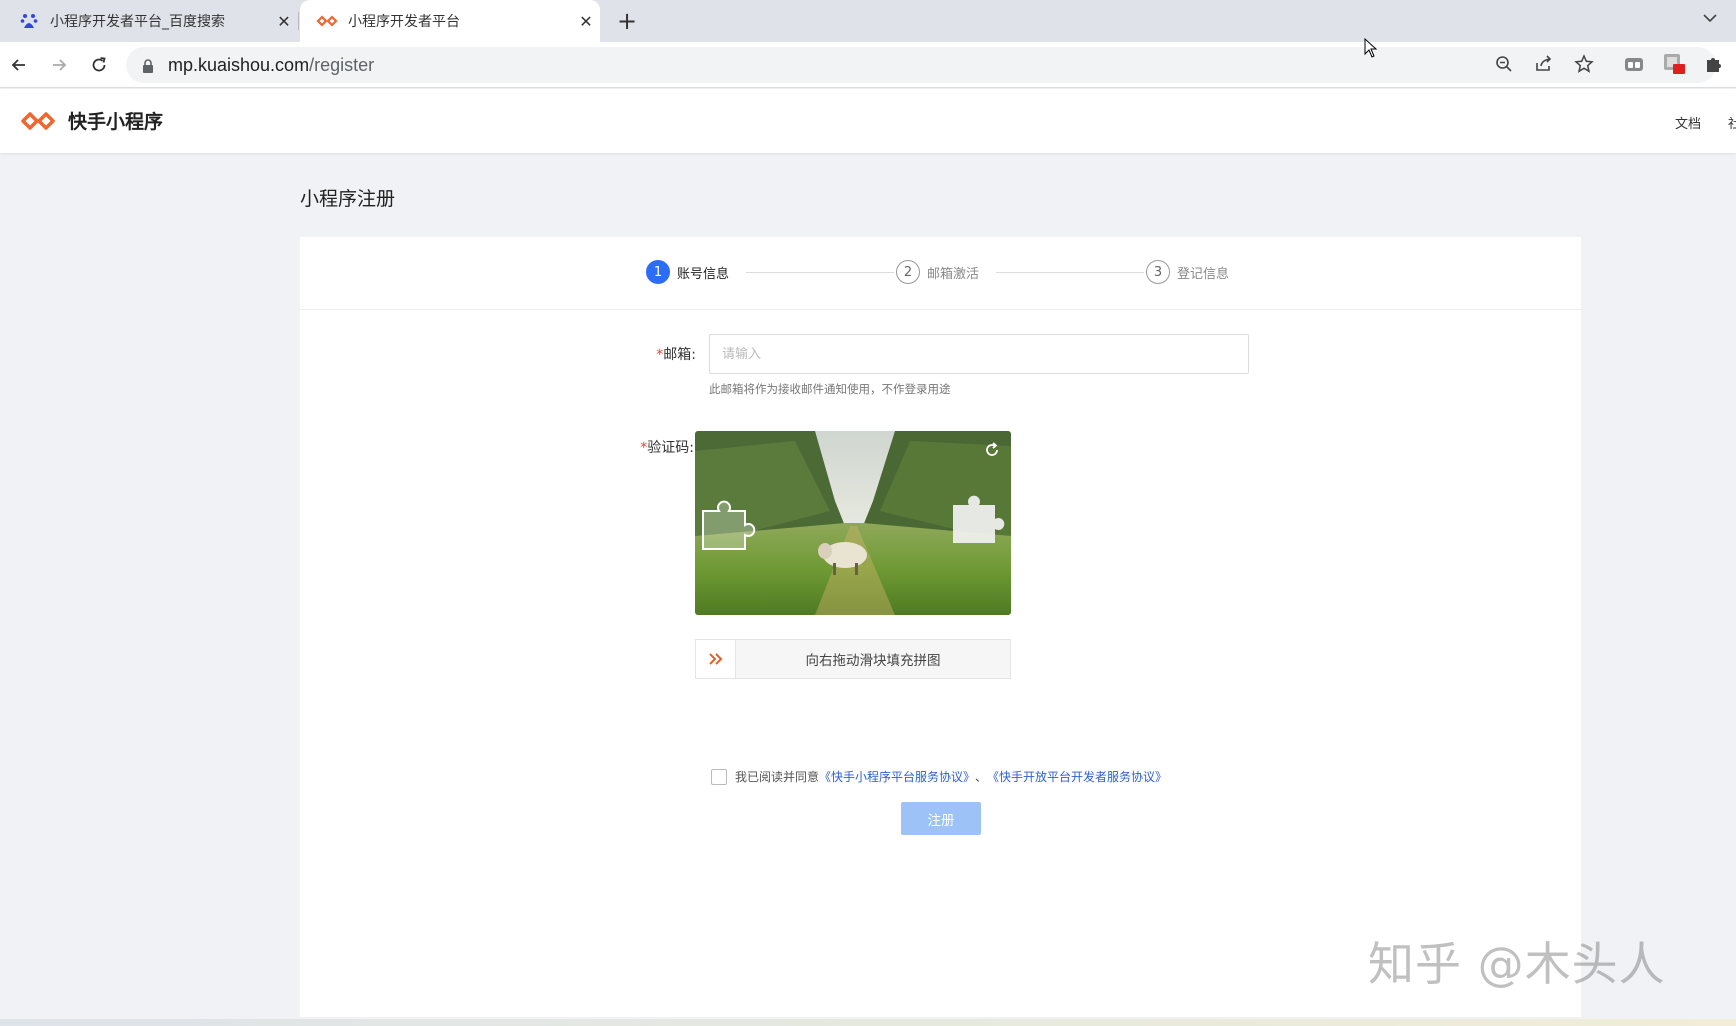  I want to click on reload-icon, so click(99, 65).